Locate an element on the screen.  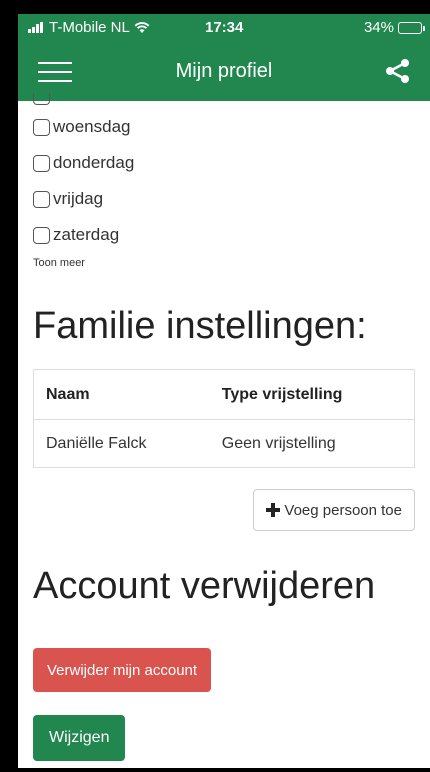
battery-percent: 34% is located at coordinates (378, 27).